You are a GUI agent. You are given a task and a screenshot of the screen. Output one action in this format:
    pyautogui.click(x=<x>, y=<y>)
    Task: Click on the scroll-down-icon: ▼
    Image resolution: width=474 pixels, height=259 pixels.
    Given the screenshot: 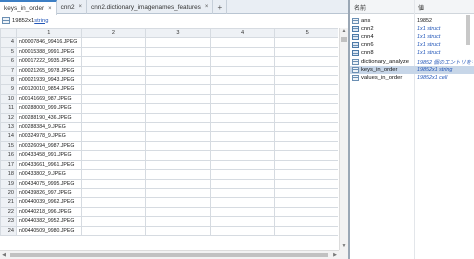 What is the action you would take?
    pyautogui.click(x=344, y=246)
    